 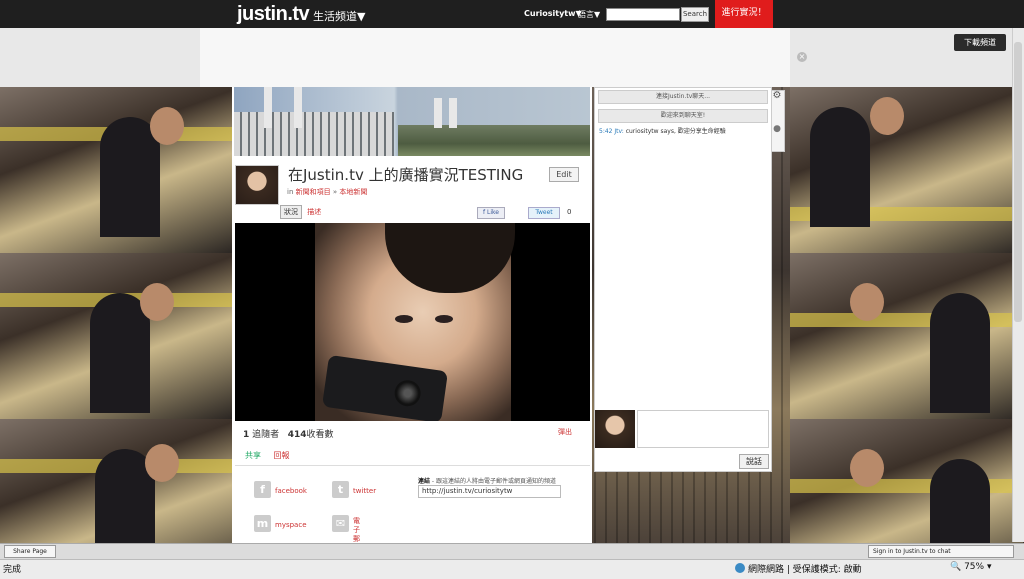 What do you see at coordinates (495, 57) in the screenshot?
I see `ad-banner` at bounding box center [495, 57].